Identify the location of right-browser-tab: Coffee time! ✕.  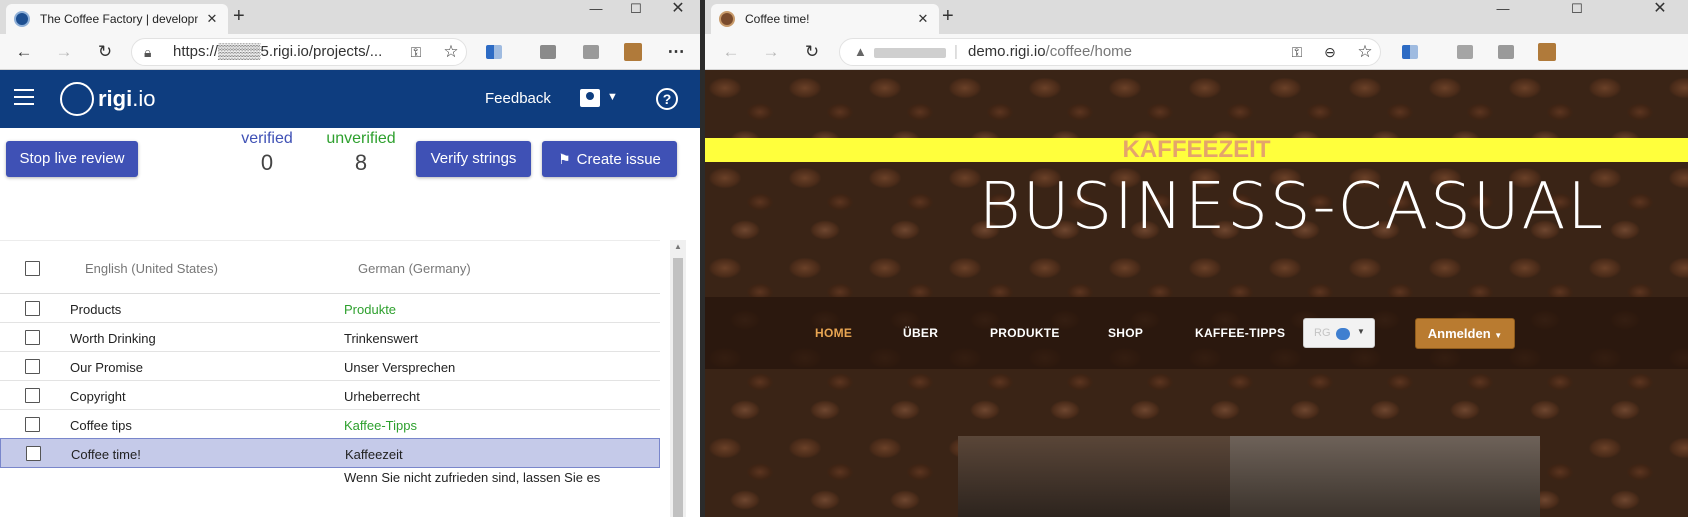
(825, 19).